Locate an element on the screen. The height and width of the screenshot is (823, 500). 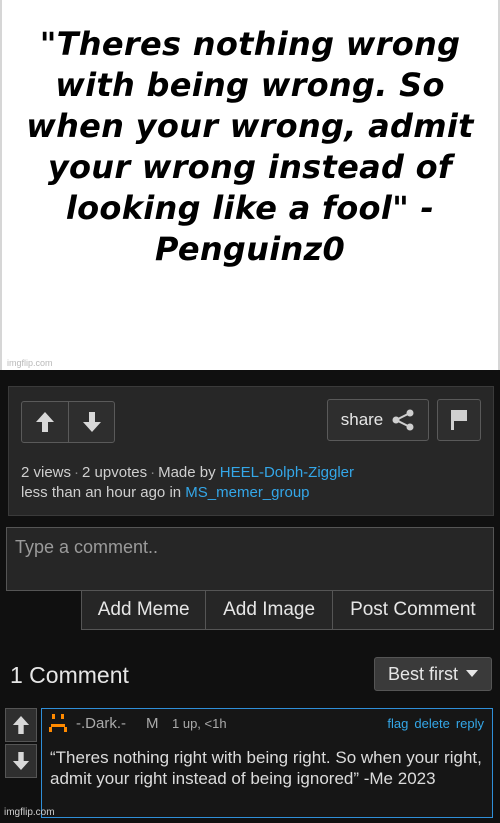
comment-count: 1 Comment is located at coordinates (69, 675).